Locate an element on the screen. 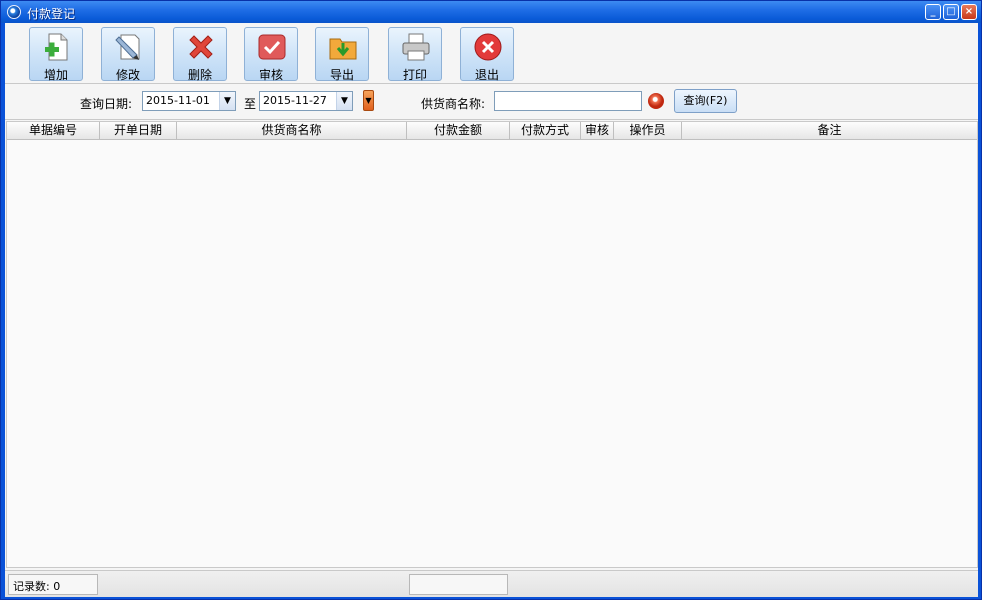  supplier-input is located at coordinates (568, 101).